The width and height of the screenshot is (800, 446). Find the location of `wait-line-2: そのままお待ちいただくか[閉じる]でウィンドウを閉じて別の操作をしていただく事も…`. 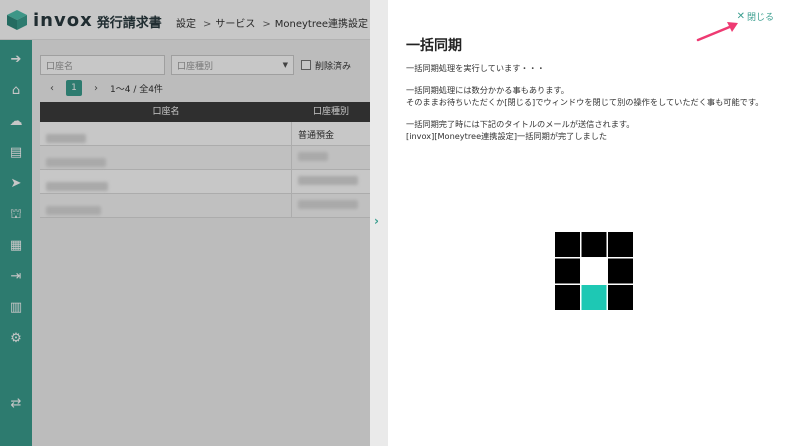

wait-line-2: そのままお待ちいただくか[閉じる]でウィンドウを閉じて別の操作をしていただく事も… is located at coordinates (585, 102).